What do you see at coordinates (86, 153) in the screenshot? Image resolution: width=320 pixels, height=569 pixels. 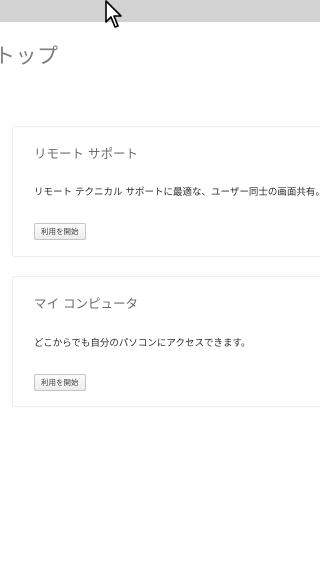 I see `remote-support-title: リモート サポート` at bounding box center [86, 153].